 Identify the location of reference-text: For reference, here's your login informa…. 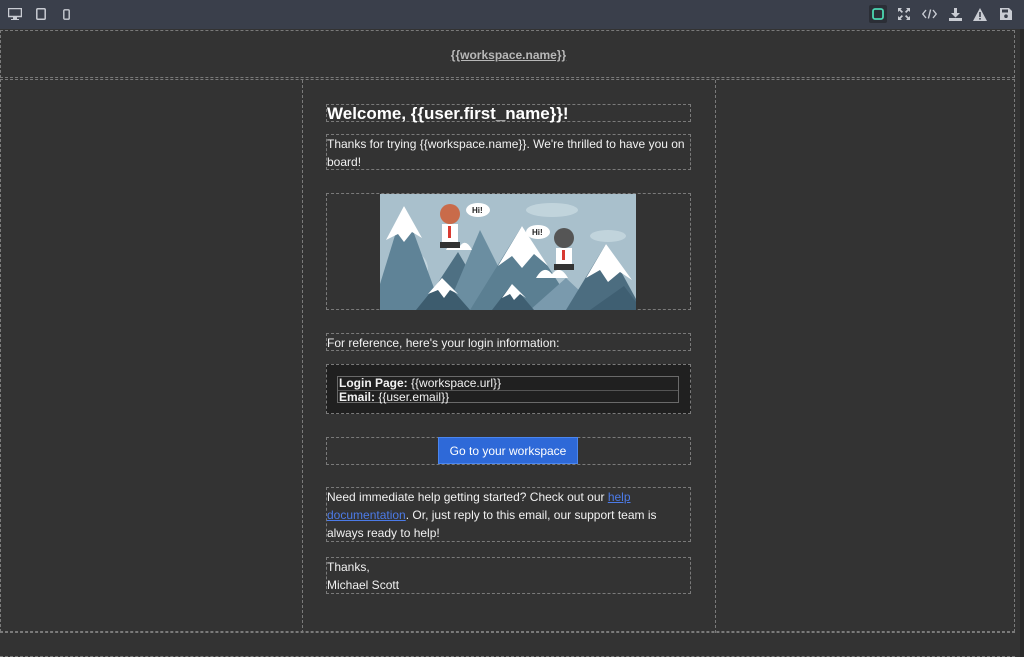
(443, 343).